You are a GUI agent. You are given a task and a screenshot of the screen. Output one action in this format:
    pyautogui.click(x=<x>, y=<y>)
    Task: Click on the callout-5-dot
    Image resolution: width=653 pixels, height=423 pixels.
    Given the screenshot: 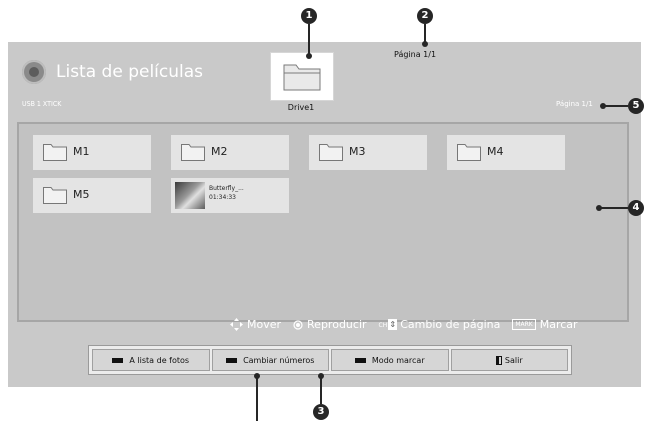 What is the action you would take?
    pyautogui.click(x=603, y=106)
    